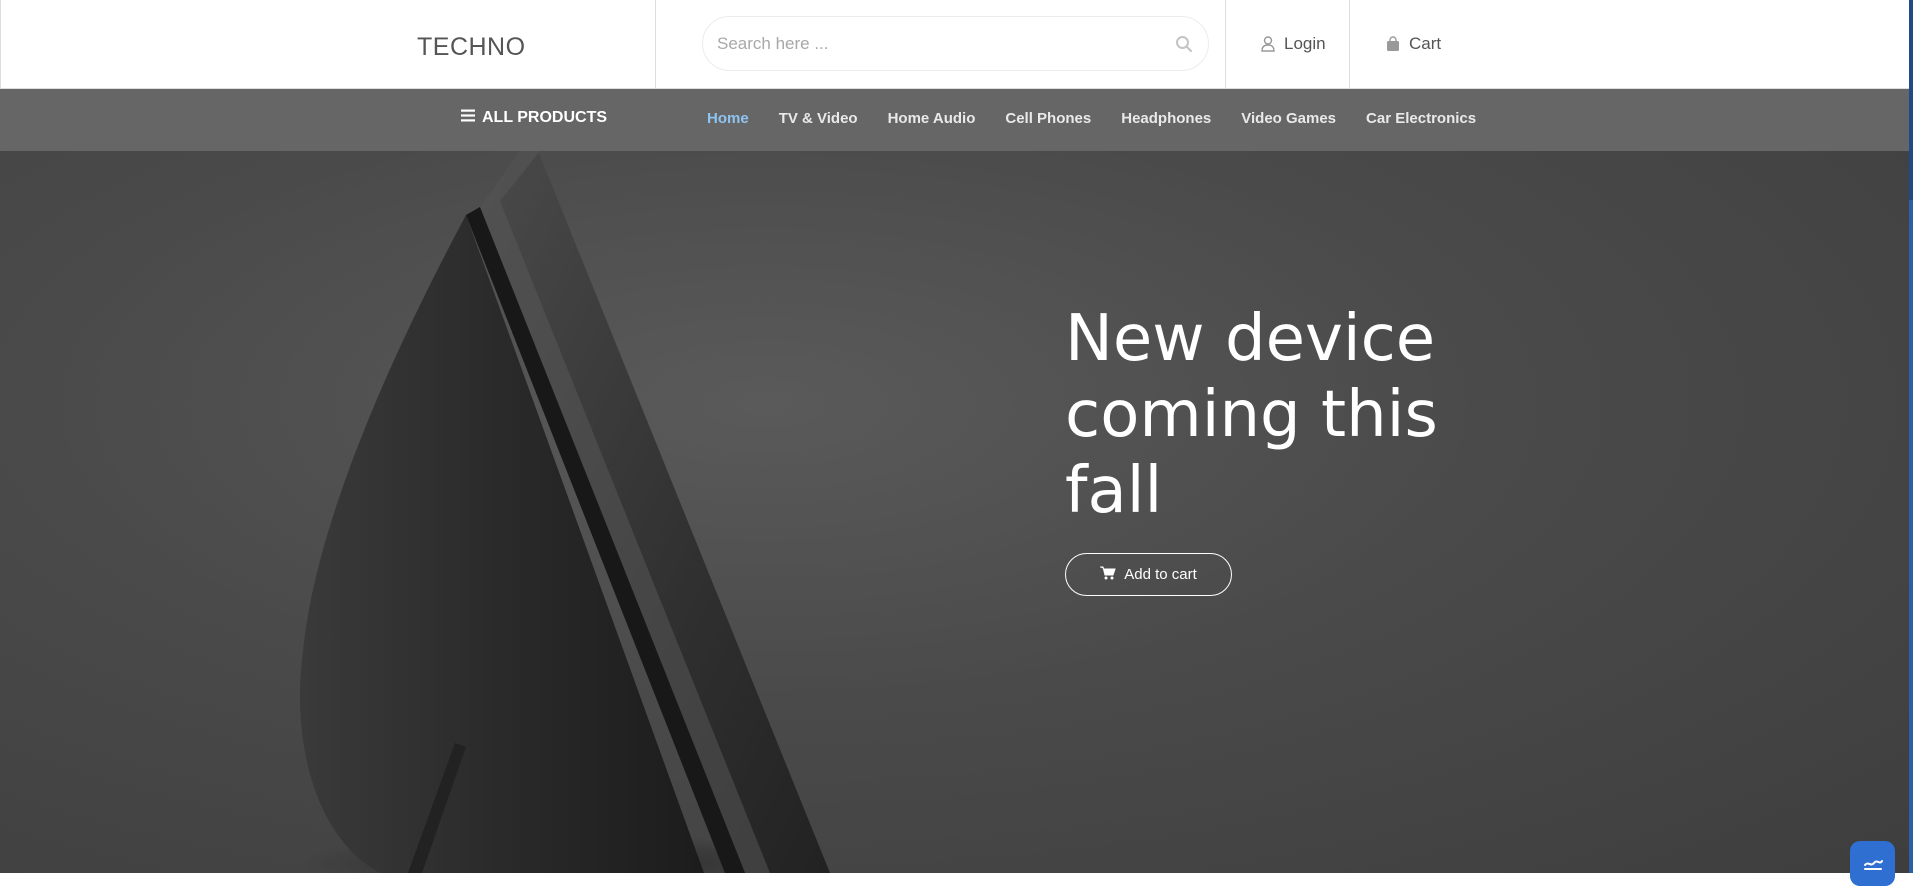 Image resolution: width=1913 pixels, height=886 pixels. I want to click on shopping-bag-icon, so click(1393, 44).